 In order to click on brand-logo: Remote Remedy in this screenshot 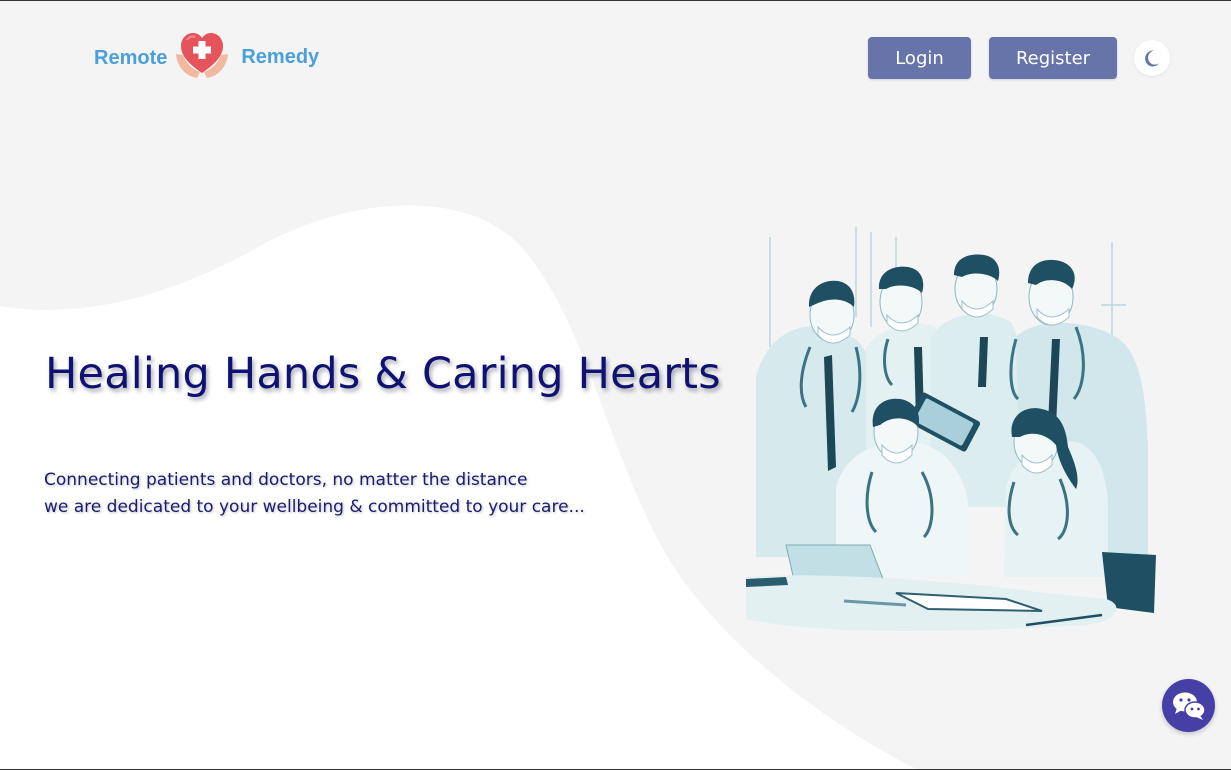, I will do `click(206, 55)`.